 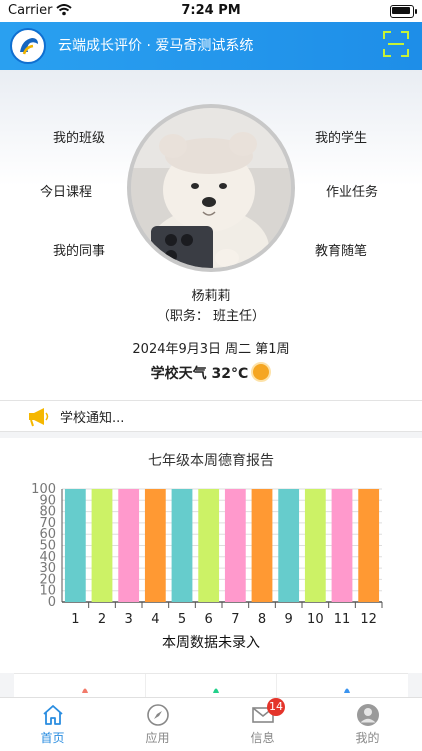 What do you see at coordinates (66, 190) in the screenshot?
I see `menu-today-courses: 今日课程` at bounding box center [66, 190].